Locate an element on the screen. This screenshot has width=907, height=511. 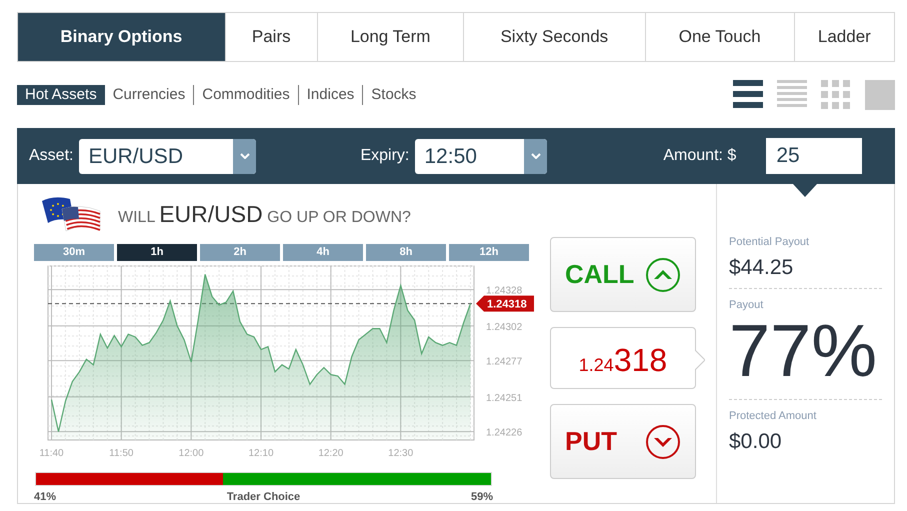
amount-field: 25 is located at coordinates (814, 156).